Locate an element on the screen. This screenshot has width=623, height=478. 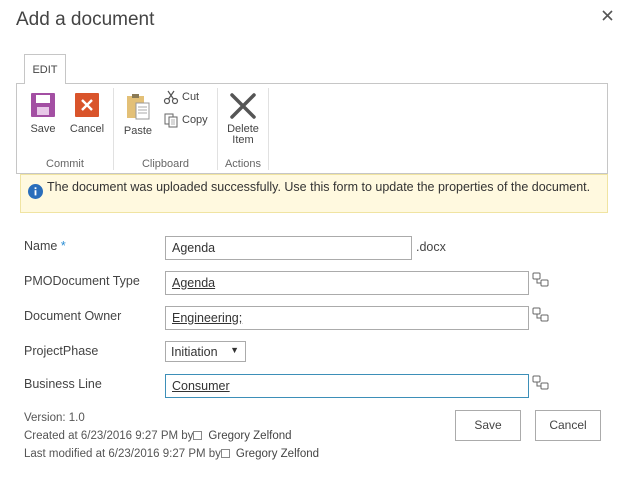
required-marker: * is located at coordinates (63, 246).